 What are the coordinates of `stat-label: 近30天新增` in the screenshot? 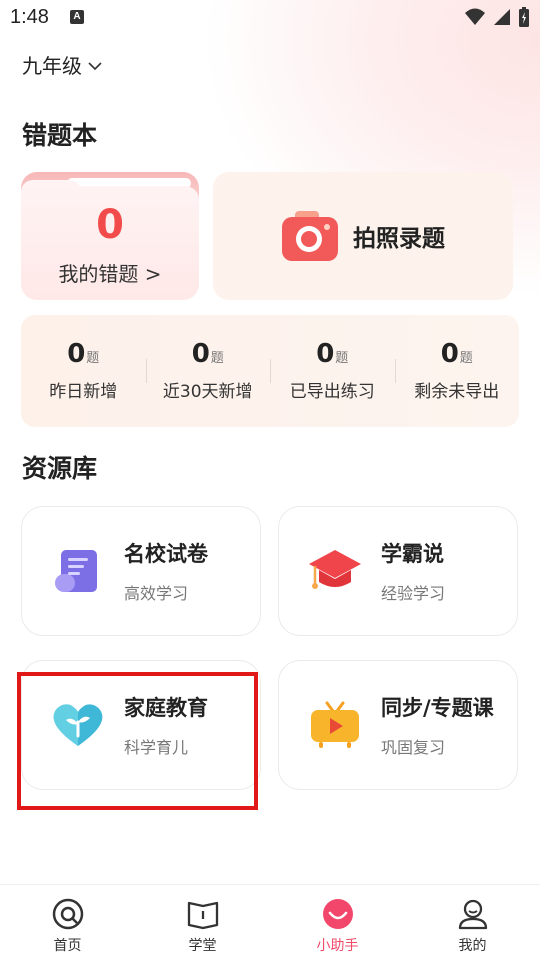 It's located at (207, 392).